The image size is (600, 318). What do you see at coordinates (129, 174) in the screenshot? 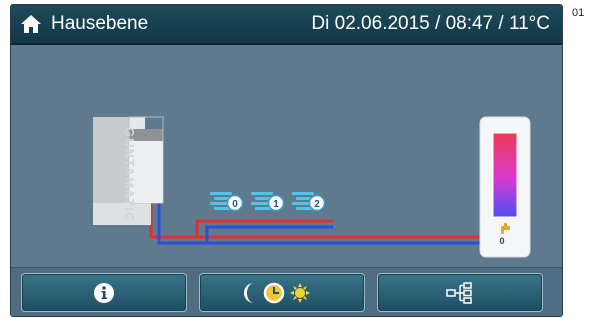
I see `boiler-brand-label: GUNTAMATIC` at bounding box center [129, 174].